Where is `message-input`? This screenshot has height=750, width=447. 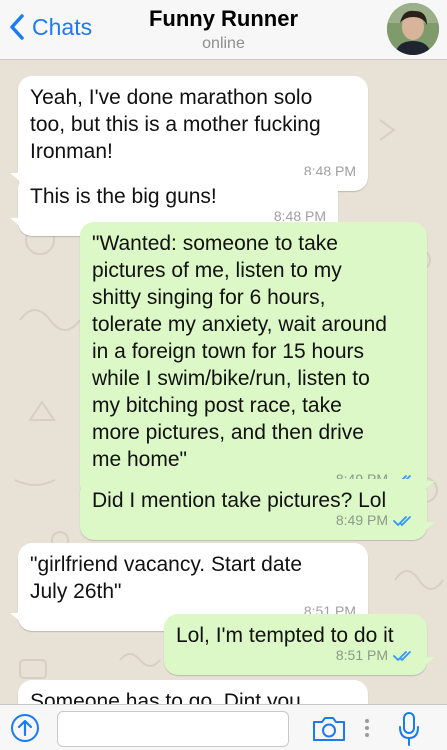 message-input is located at coordinates (173, 729).